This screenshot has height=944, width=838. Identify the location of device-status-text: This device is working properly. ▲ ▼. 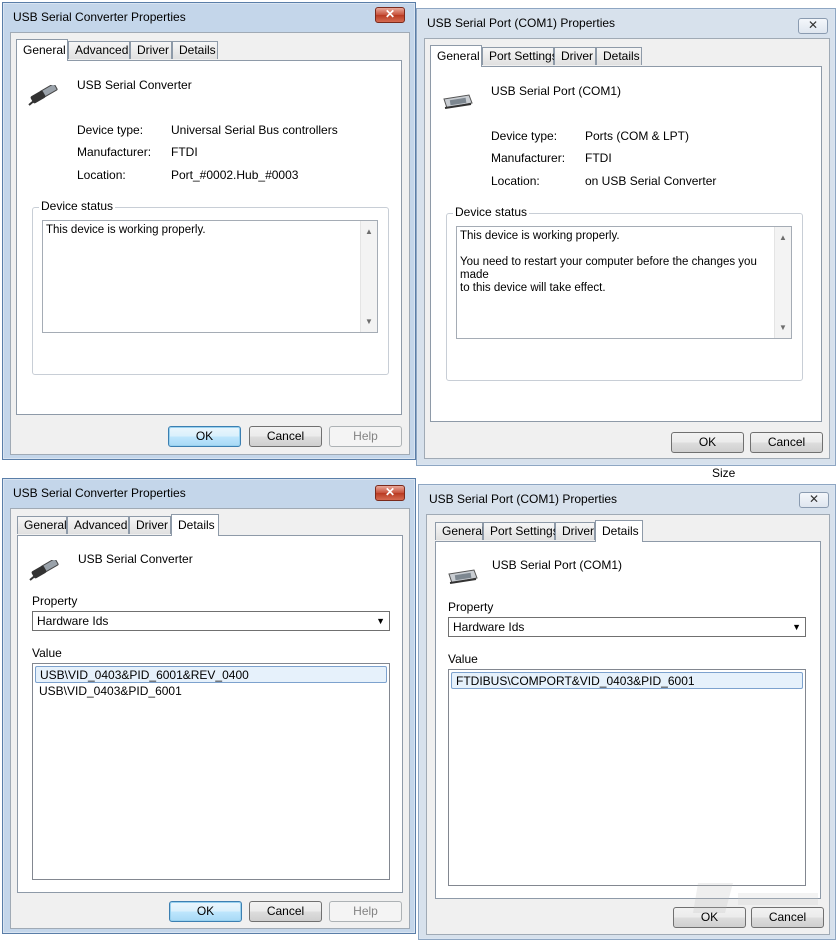
(210, 276).